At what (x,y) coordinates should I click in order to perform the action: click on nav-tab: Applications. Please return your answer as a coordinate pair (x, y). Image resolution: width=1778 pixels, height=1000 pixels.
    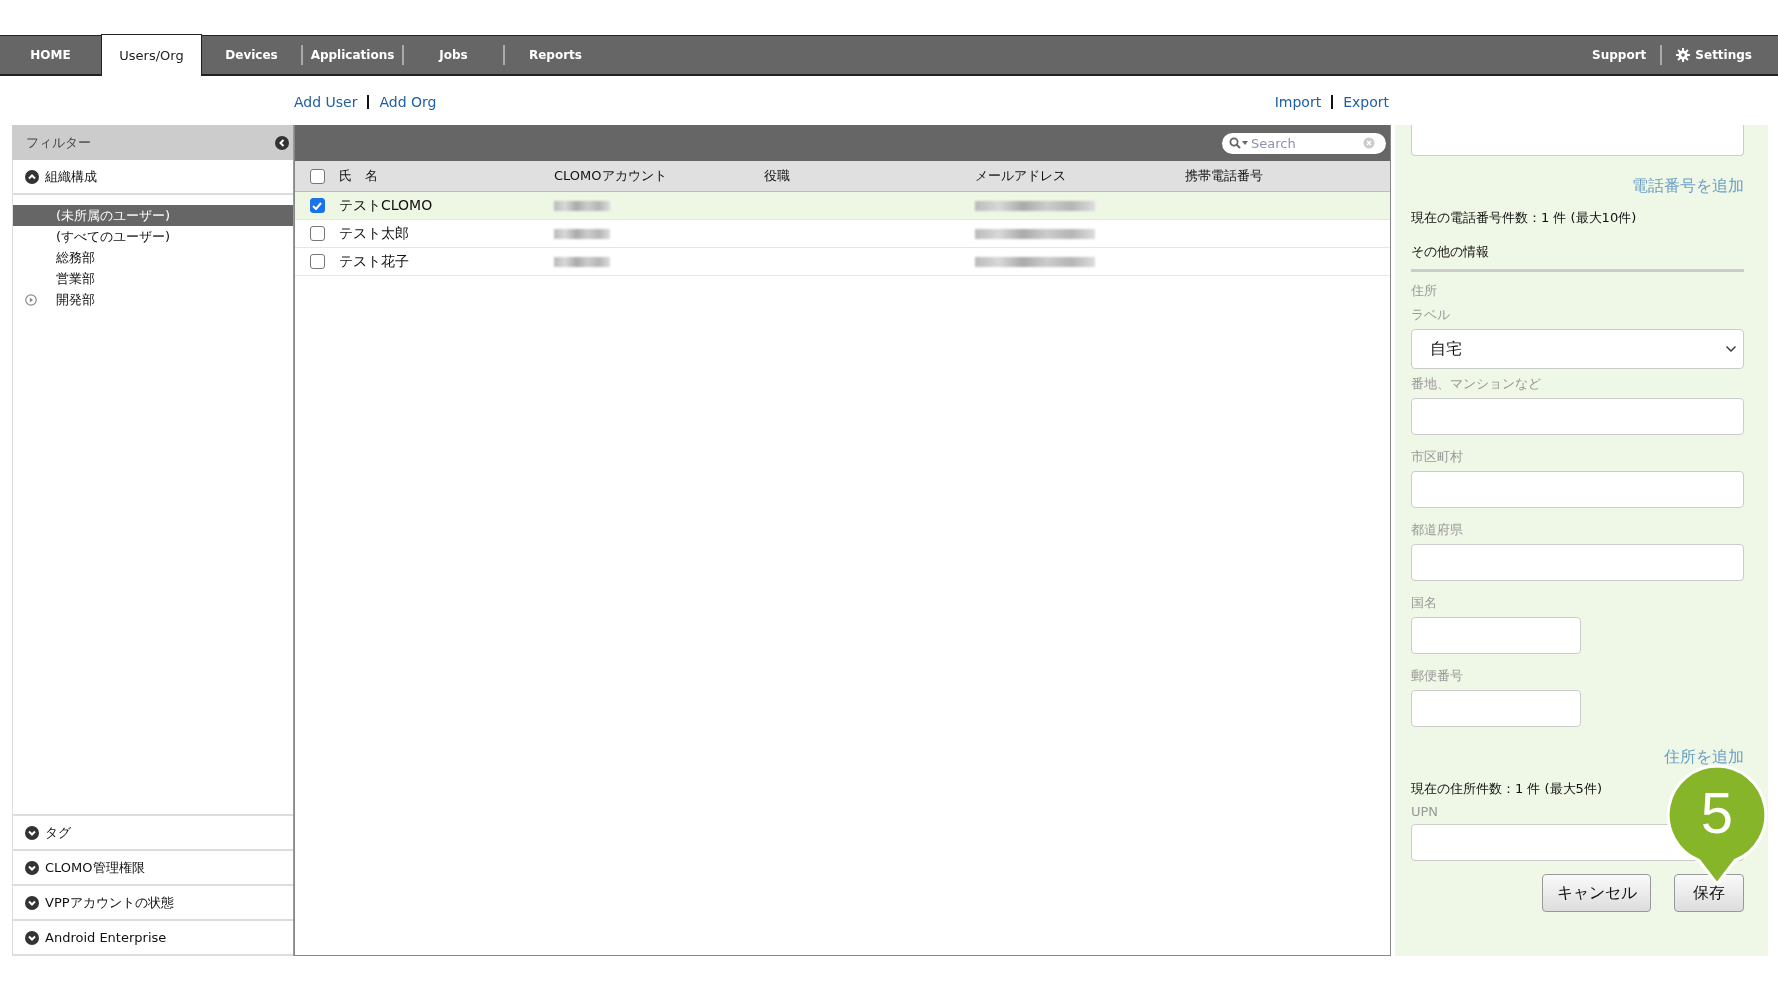
    Looking at the image, I should click on (353, 55).